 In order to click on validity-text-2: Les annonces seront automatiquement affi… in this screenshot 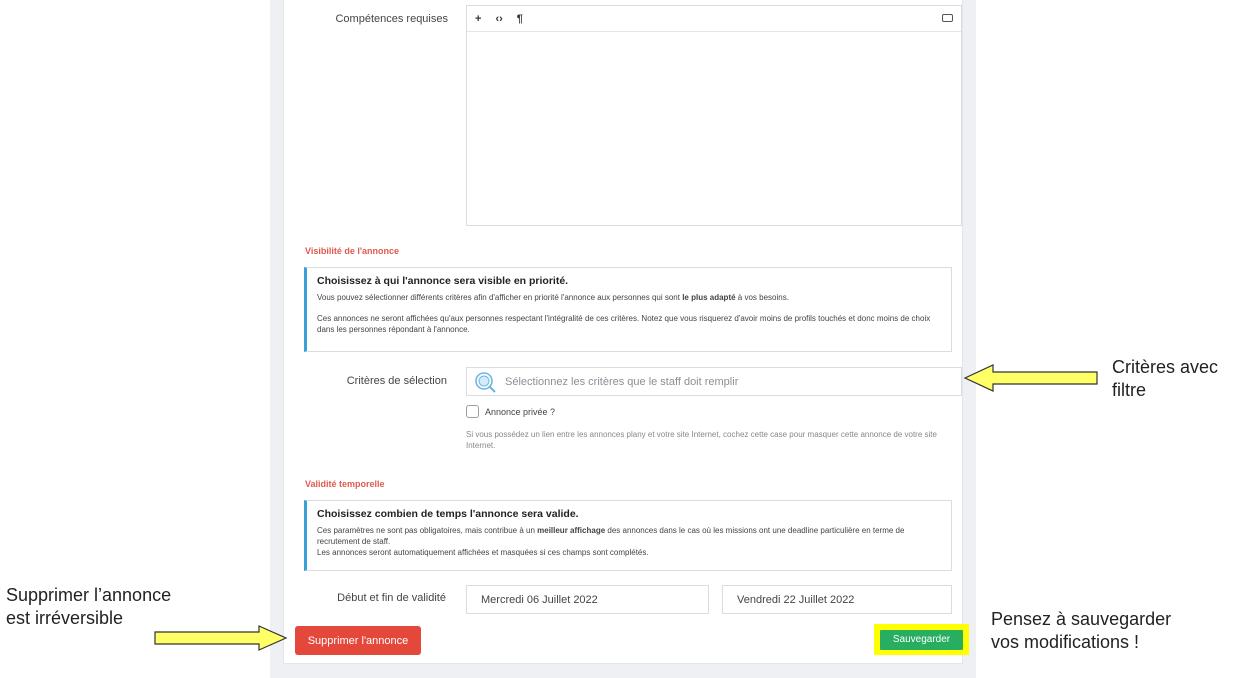, I will do `click(483, 552)`.